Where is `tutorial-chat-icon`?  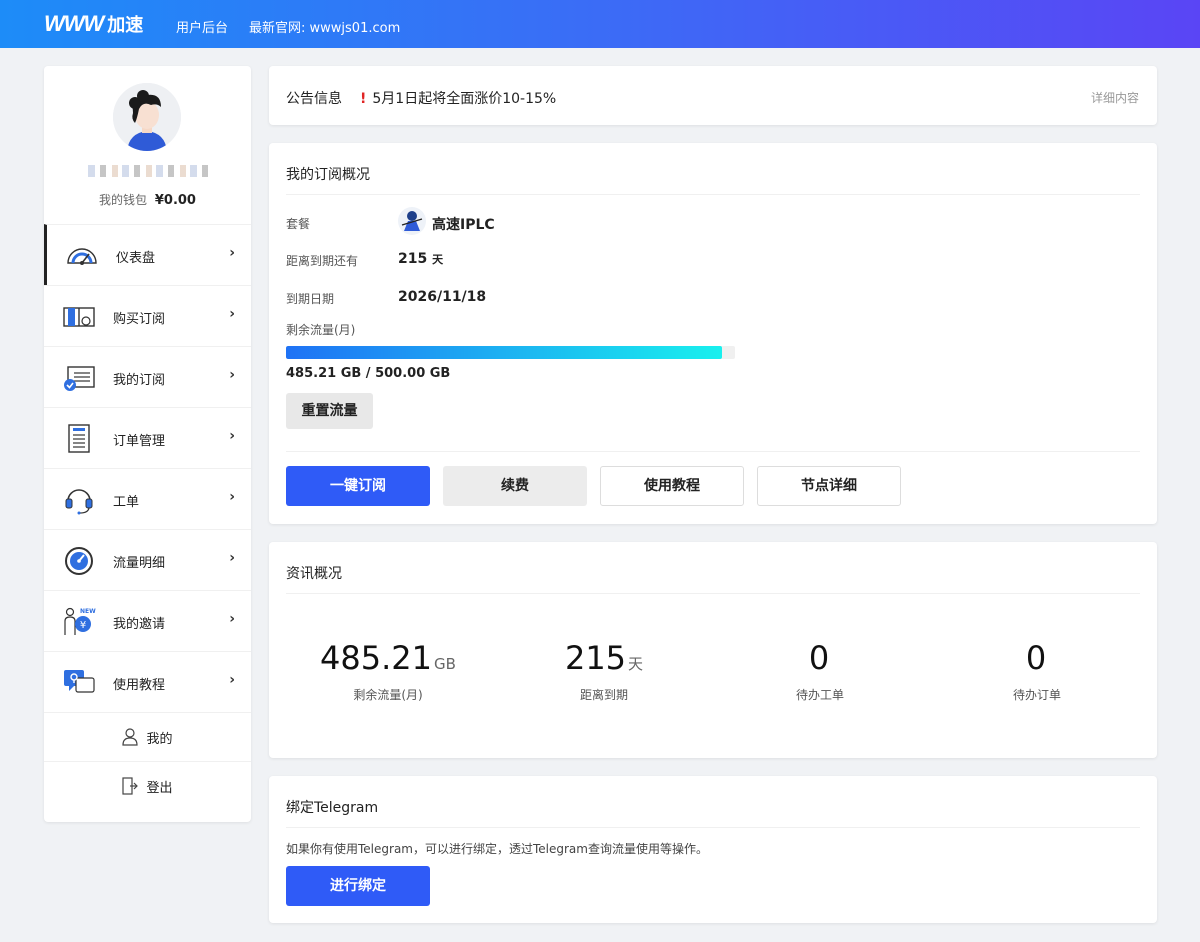
tutorial-chat-icon is located at coordinates (79, 681).